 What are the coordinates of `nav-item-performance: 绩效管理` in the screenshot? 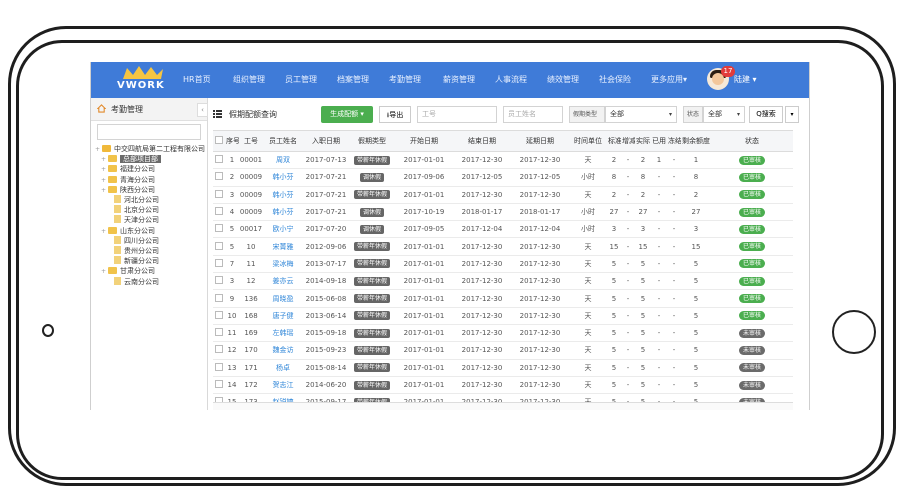 It's located at (563, 79).